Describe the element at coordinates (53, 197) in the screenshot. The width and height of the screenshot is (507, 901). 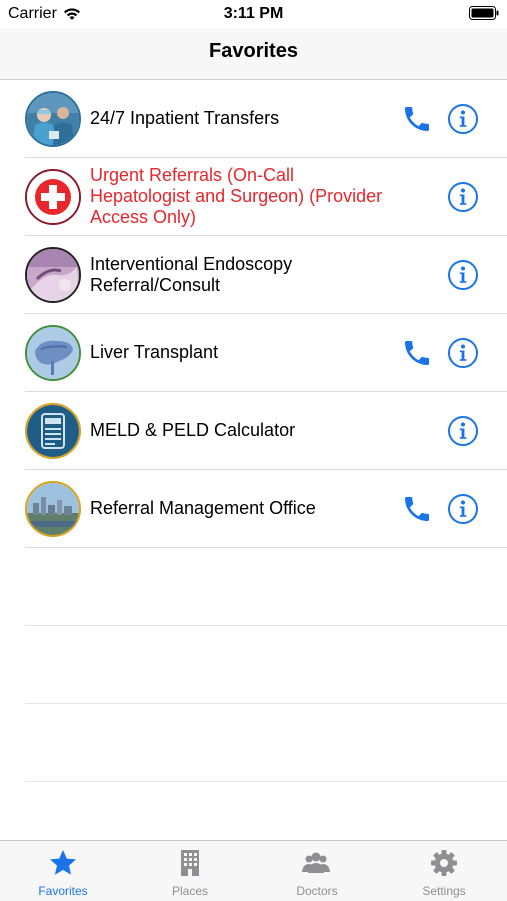
I see `red-cross-icon` at that location.